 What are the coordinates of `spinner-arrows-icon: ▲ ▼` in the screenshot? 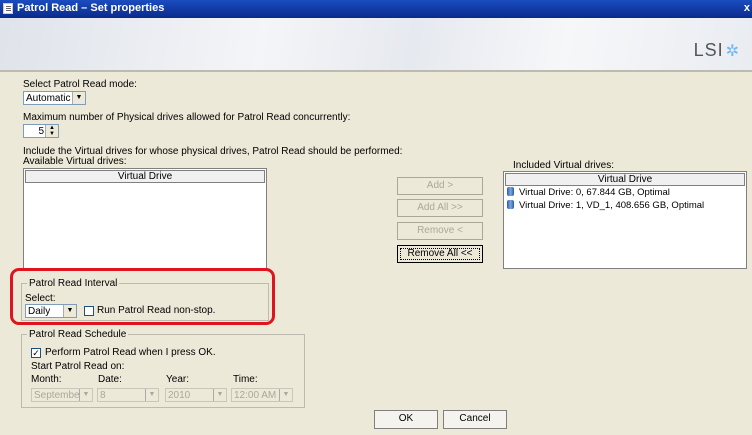 It's located at (51, 131).